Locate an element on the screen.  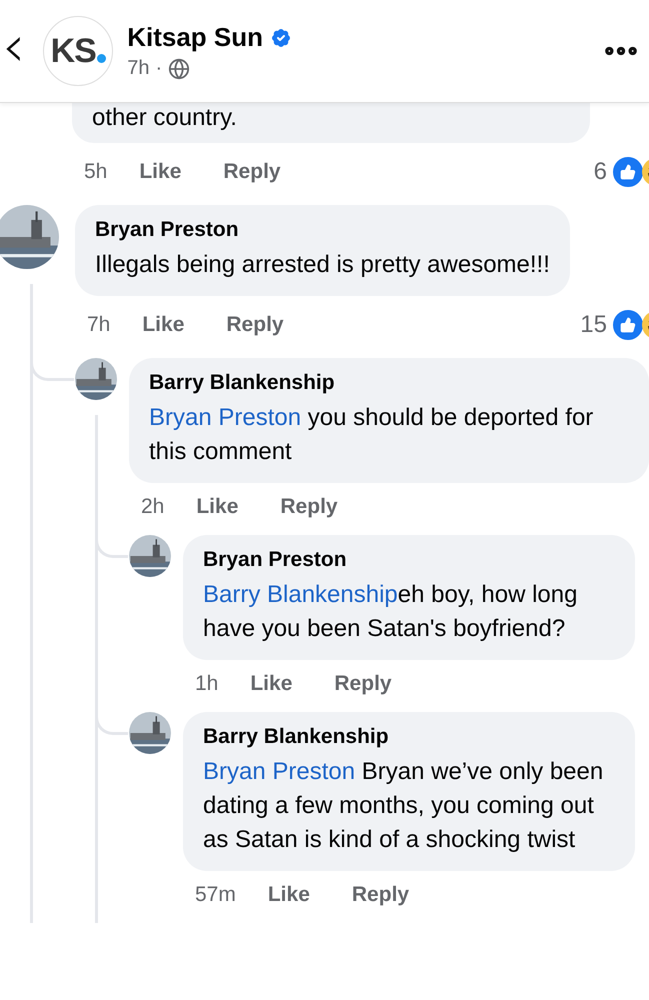
comment-text: other country. is located at coordinates (165, 118).